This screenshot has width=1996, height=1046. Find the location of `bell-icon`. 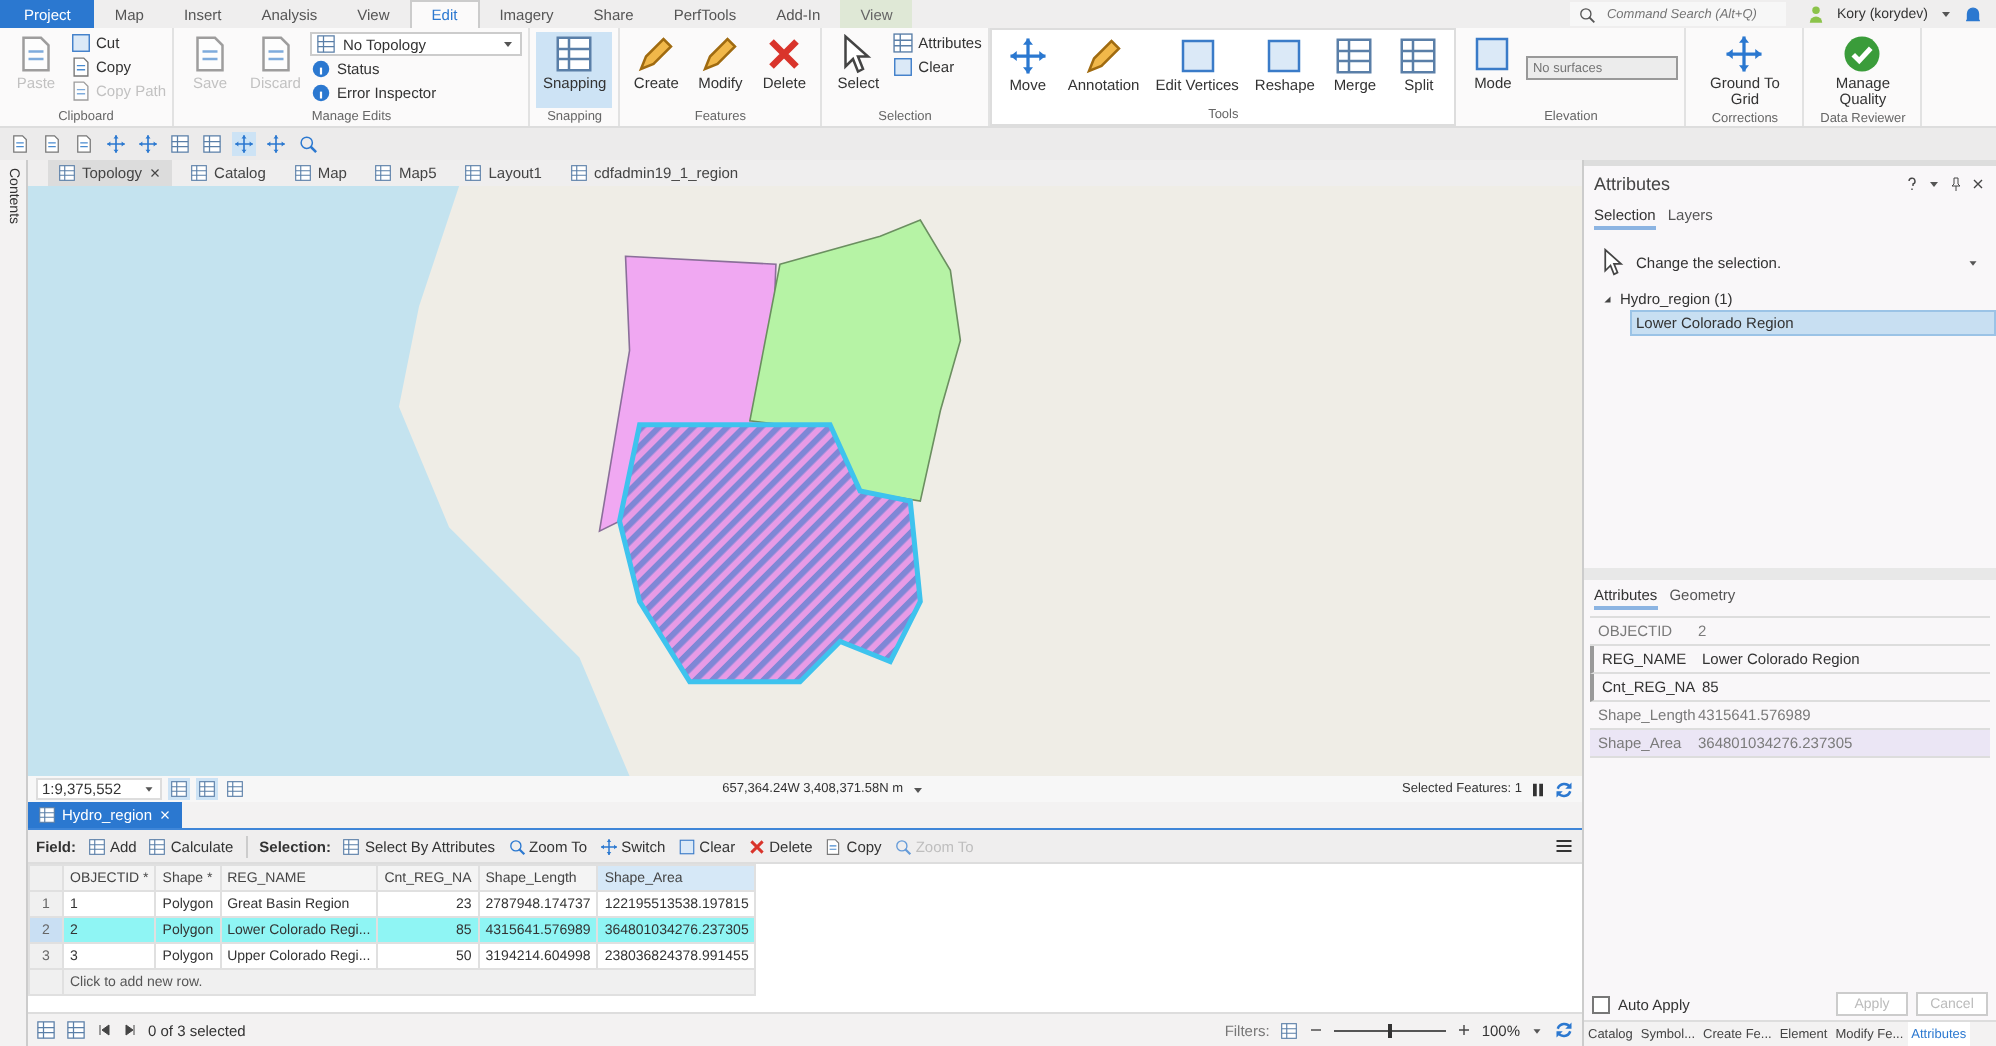

bell-icon is located at coordinates (1973, 14).